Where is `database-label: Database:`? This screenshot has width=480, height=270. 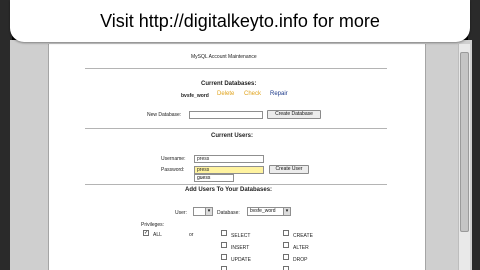
database-label: Database: is located at coordinates (228, 213).